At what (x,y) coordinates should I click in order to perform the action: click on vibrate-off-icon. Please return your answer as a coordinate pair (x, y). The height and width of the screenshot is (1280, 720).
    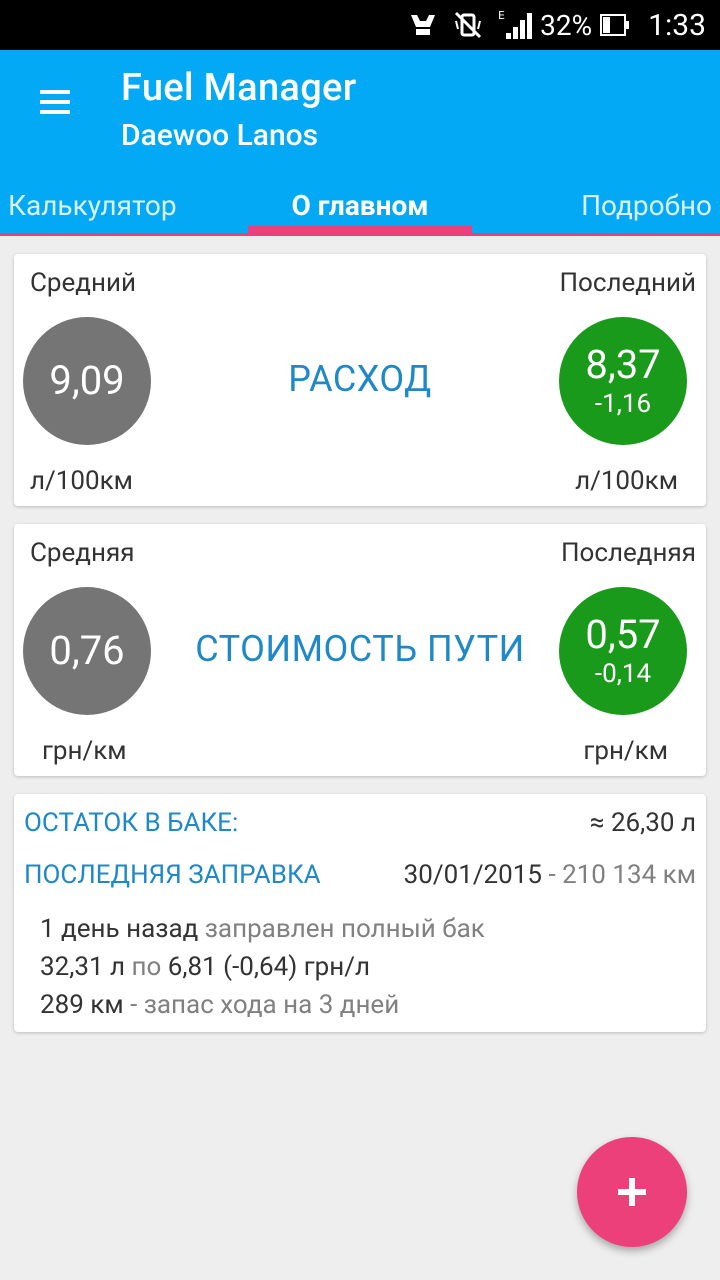
    Looking at the image, I should click on (468, 25).